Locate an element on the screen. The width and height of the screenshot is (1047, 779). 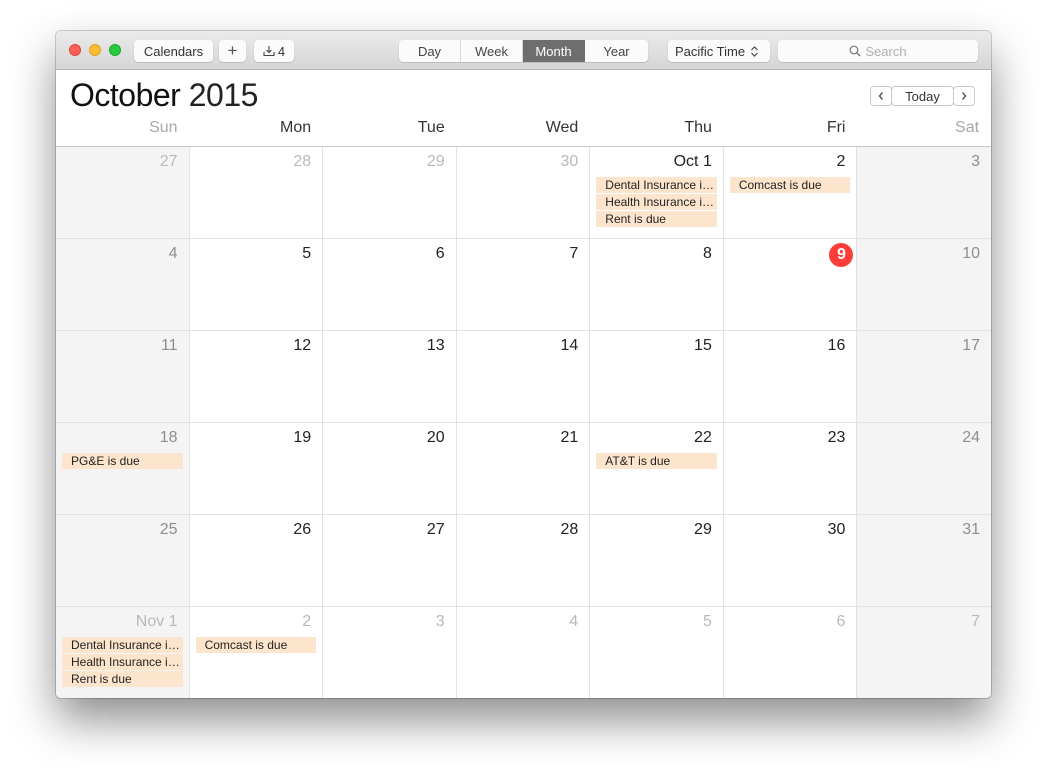
timezone-value: Pacific Time is located at coordinates (710, 51).